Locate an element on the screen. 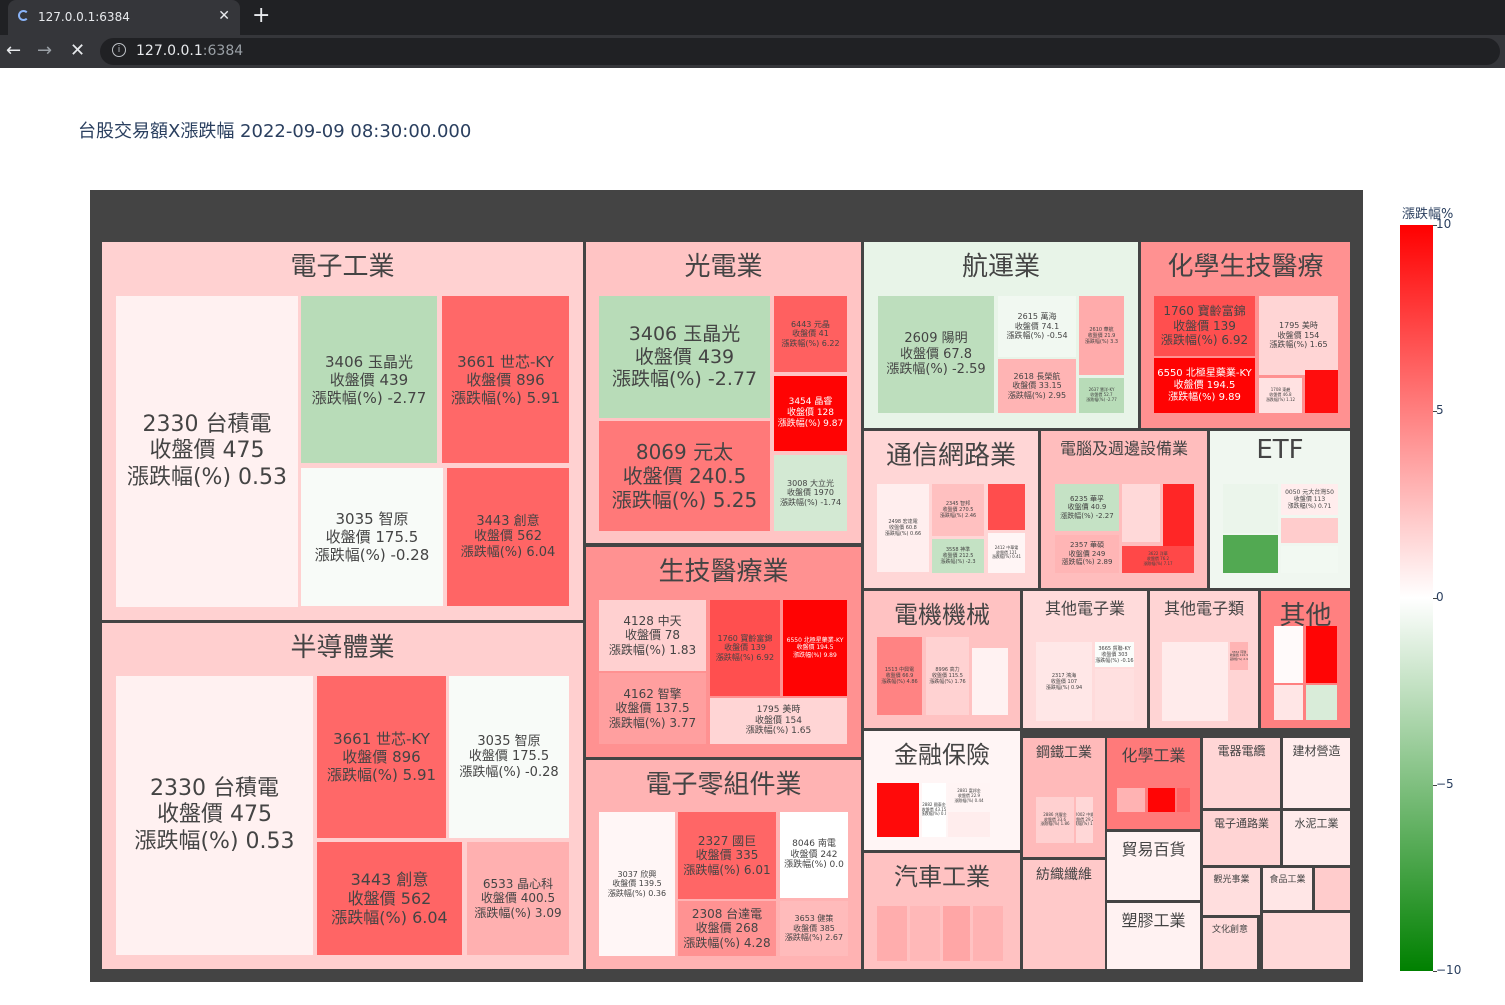 This screenshot has width=1505, height=1005. stock-tile: 2637 慧洋-KY 收盤價 52.7 漲跌幅(%) -2.77 is located at coordinates (1101, 395).